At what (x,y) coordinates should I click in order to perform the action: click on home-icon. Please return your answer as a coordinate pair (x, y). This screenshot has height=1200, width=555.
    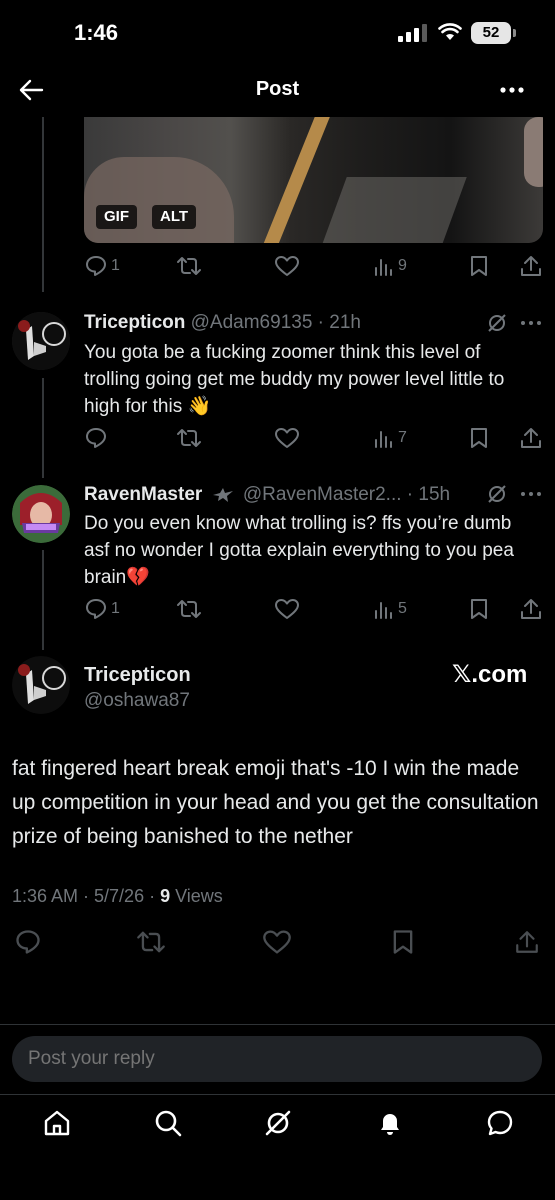
    Looking at the image, I should click on (57, 1123).